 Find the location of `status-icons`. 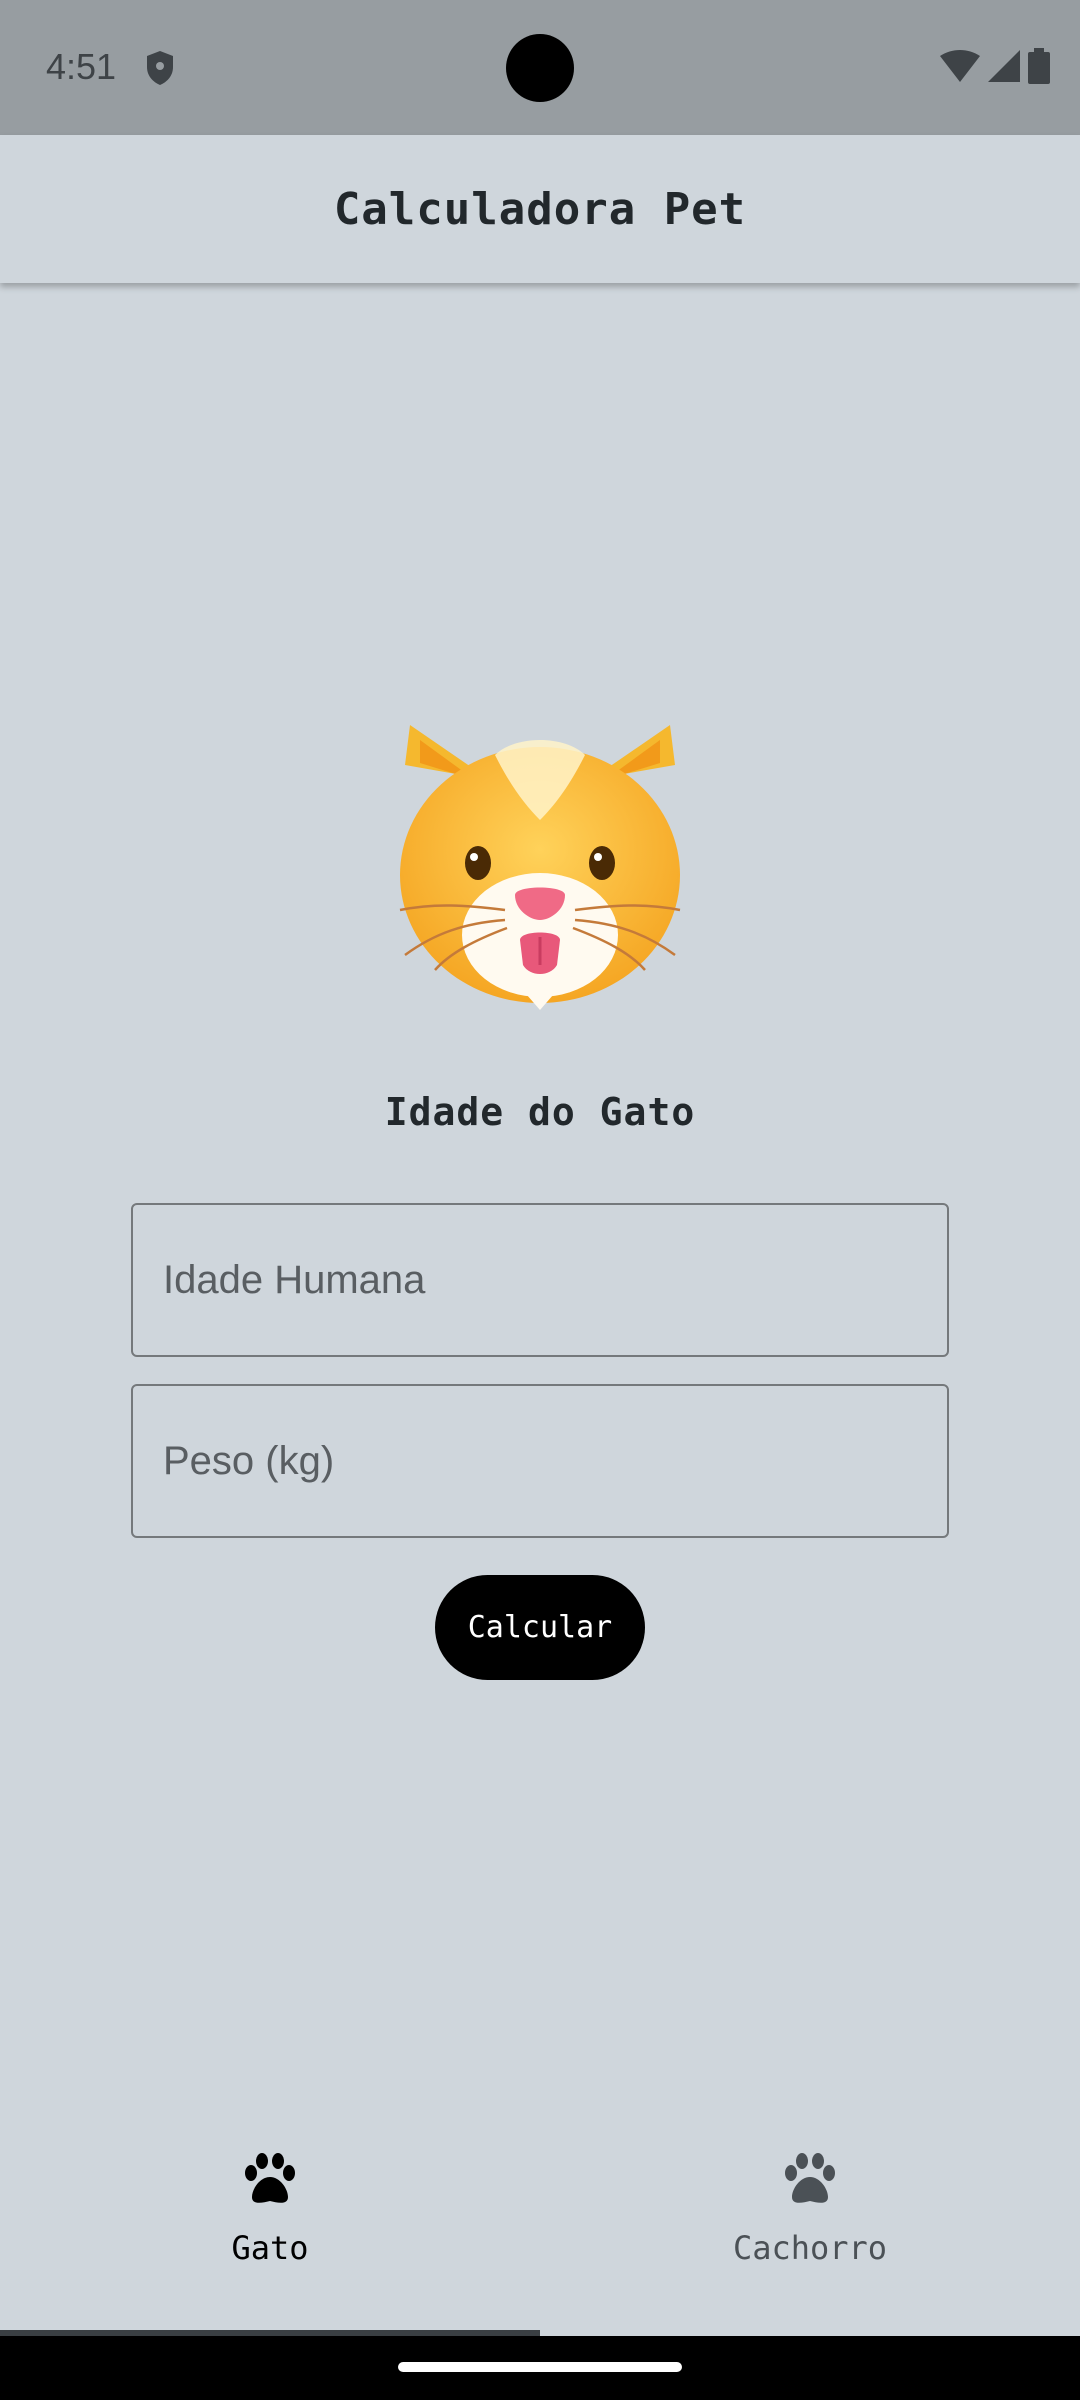

status-icons is located at coordinates (995, 66).